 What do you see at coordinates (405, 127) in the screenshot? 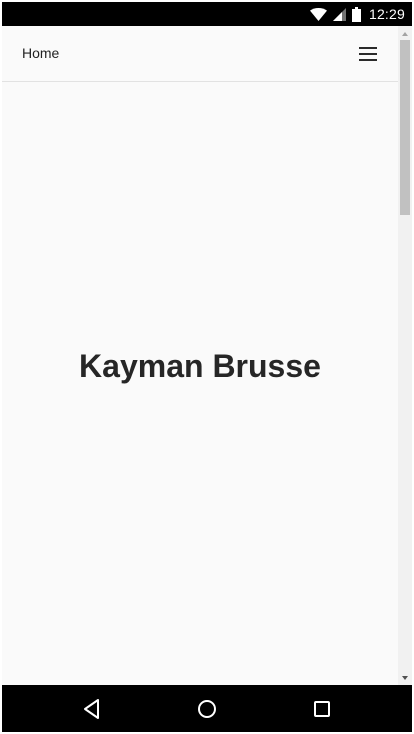
I see `scrollbar-thumb` at bounding box center [405, 127].